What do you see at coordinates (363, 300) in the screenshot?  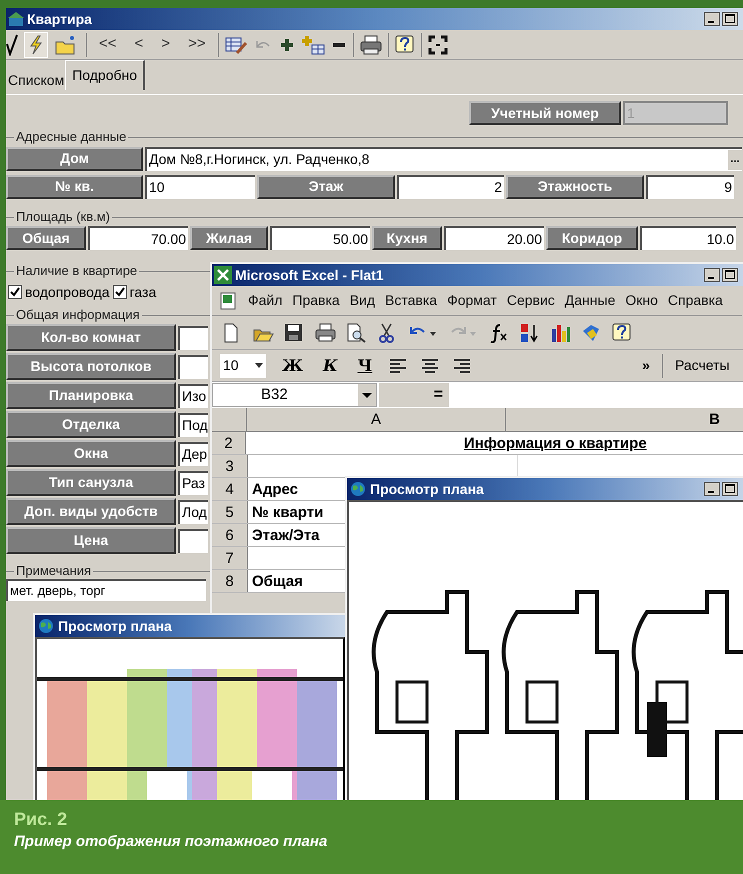 I see `menu-item: Вид` at bounding box center [363, 300].